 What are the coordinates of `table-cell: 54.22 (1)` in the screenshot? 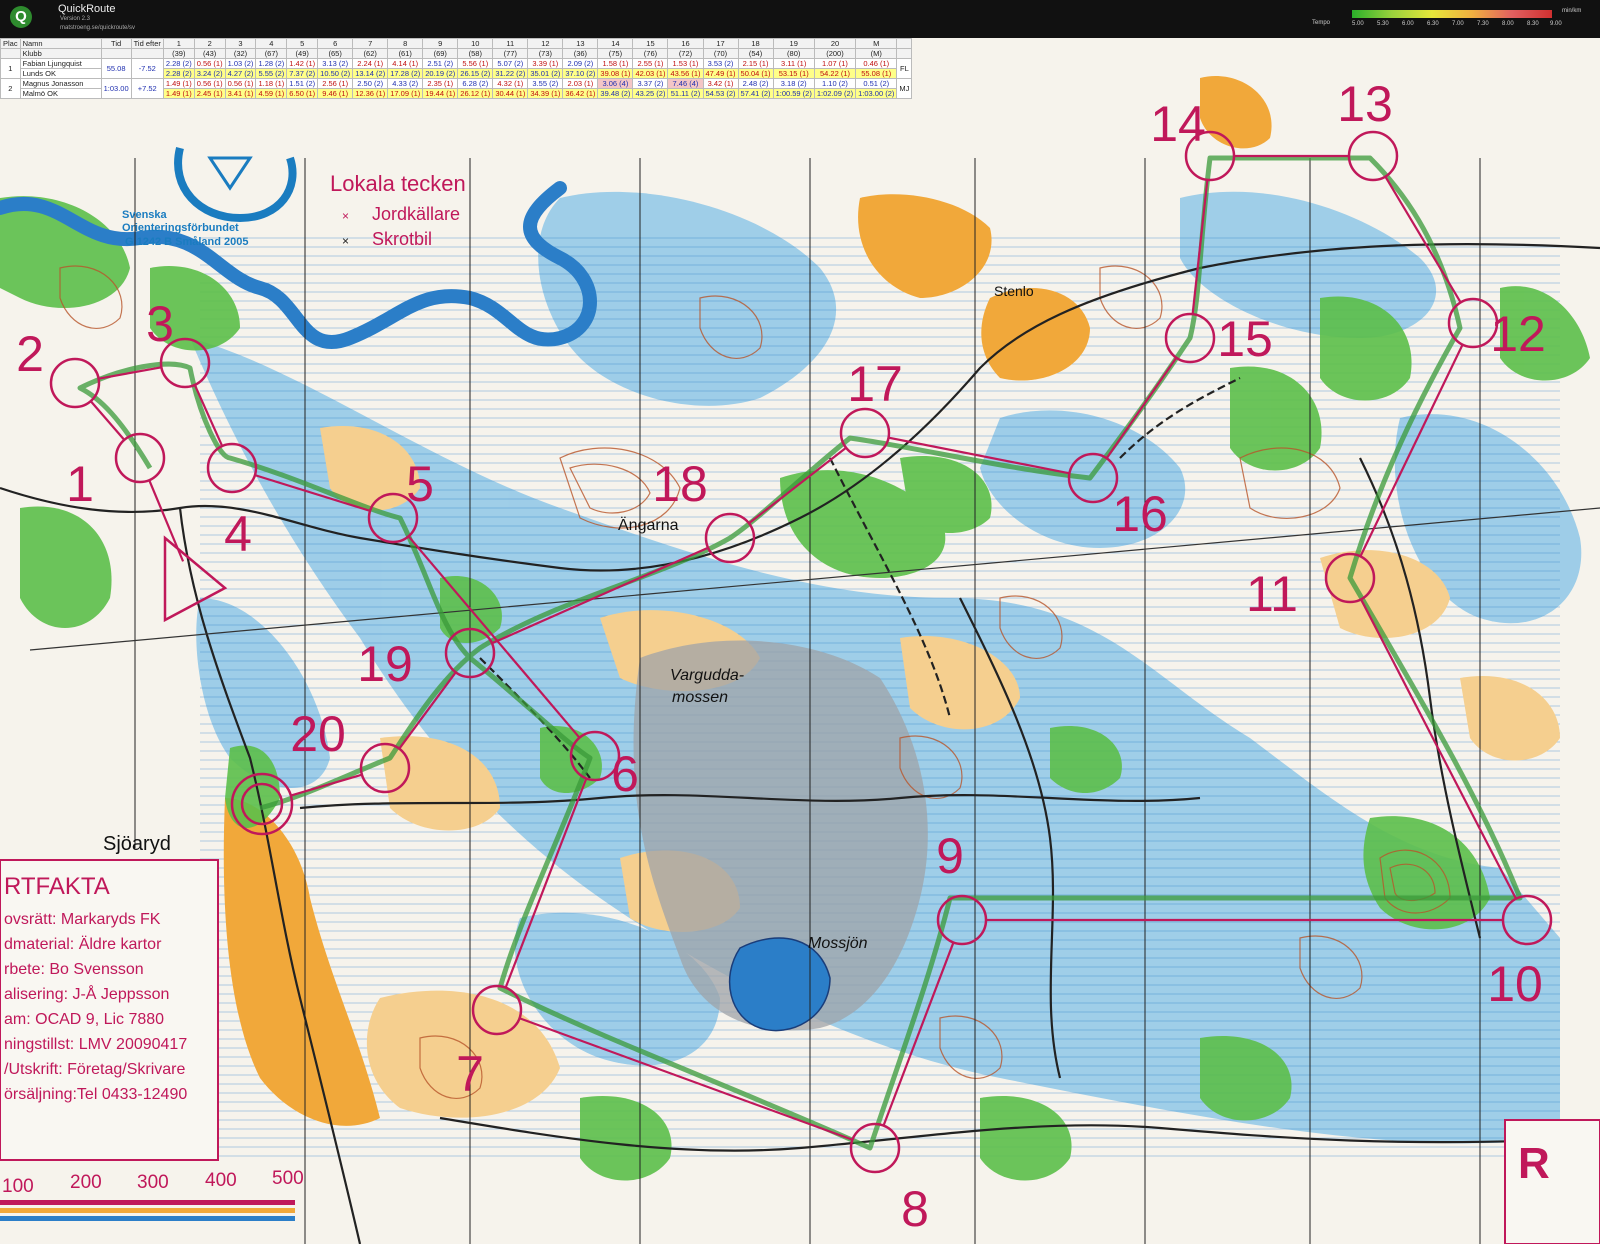 It's located at (835, 73).